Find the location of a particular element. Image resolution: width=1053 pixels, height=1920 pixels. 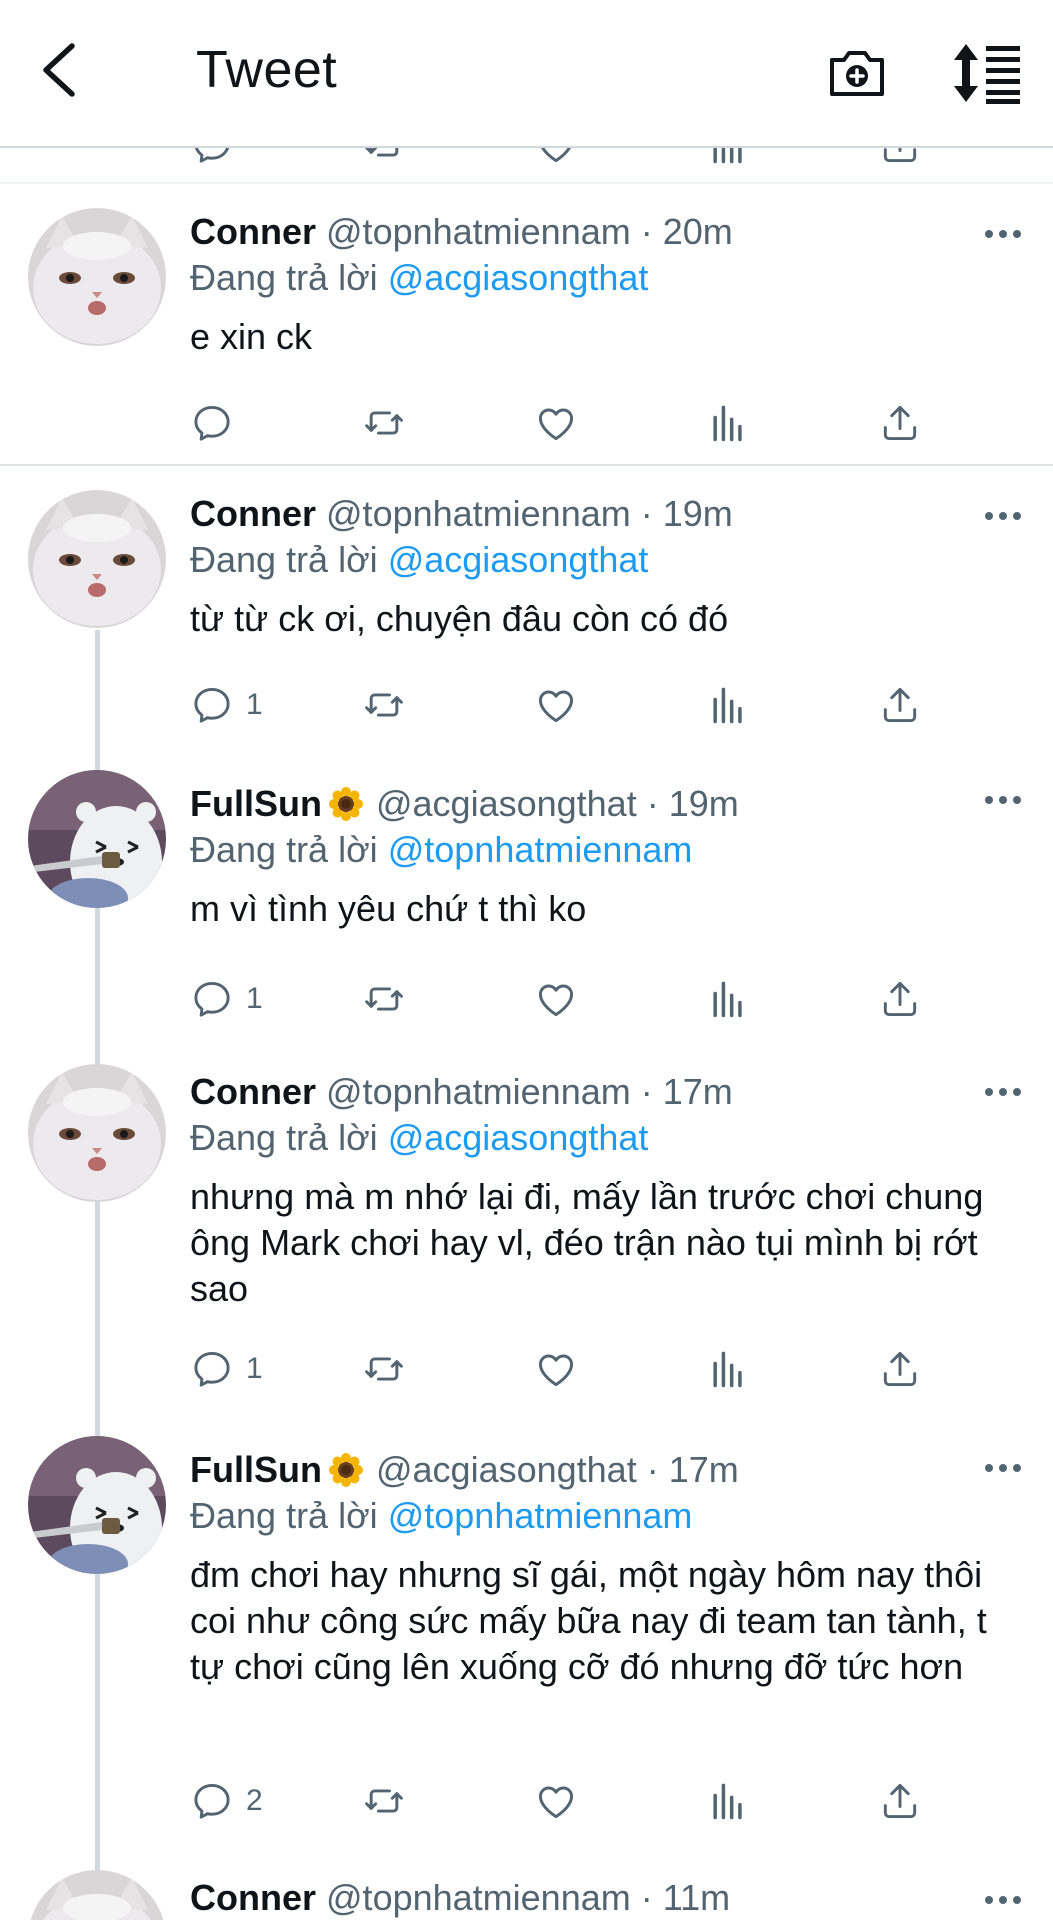

tweet: Conner @topnhatmiennam · 11m is located at coordinates (526, 1893).